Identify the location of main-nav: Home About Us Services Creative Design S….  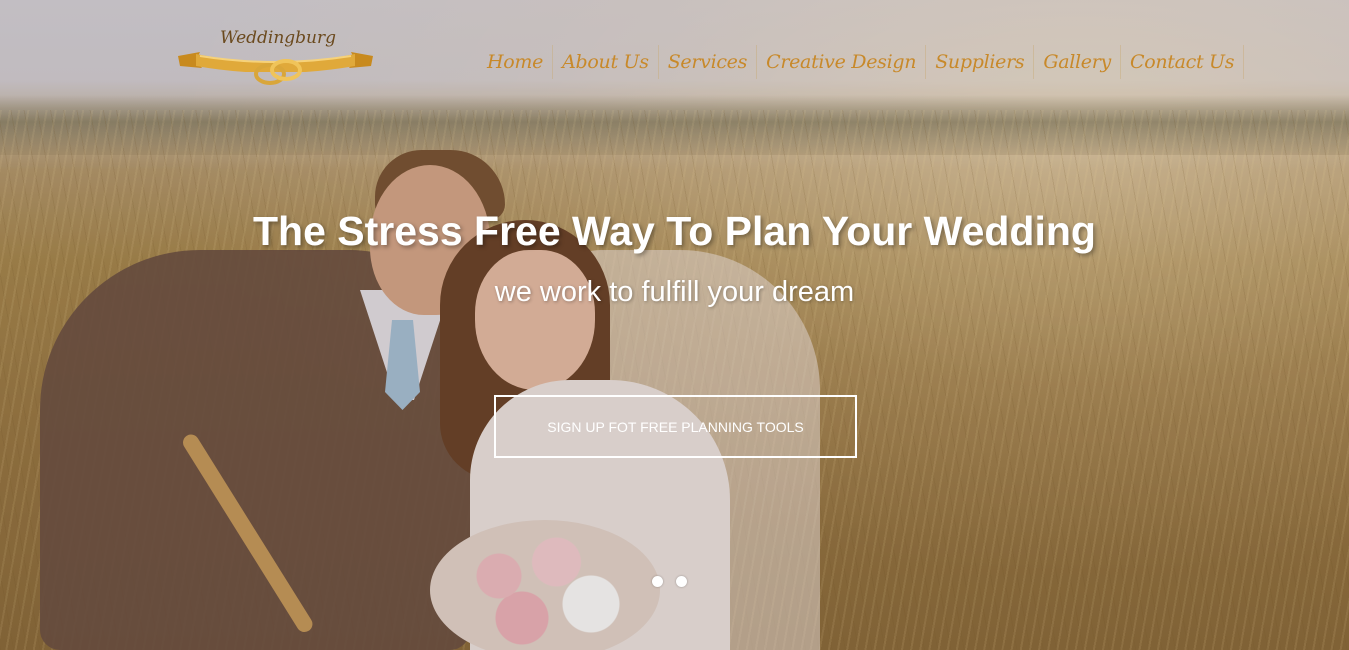
(861, 62).